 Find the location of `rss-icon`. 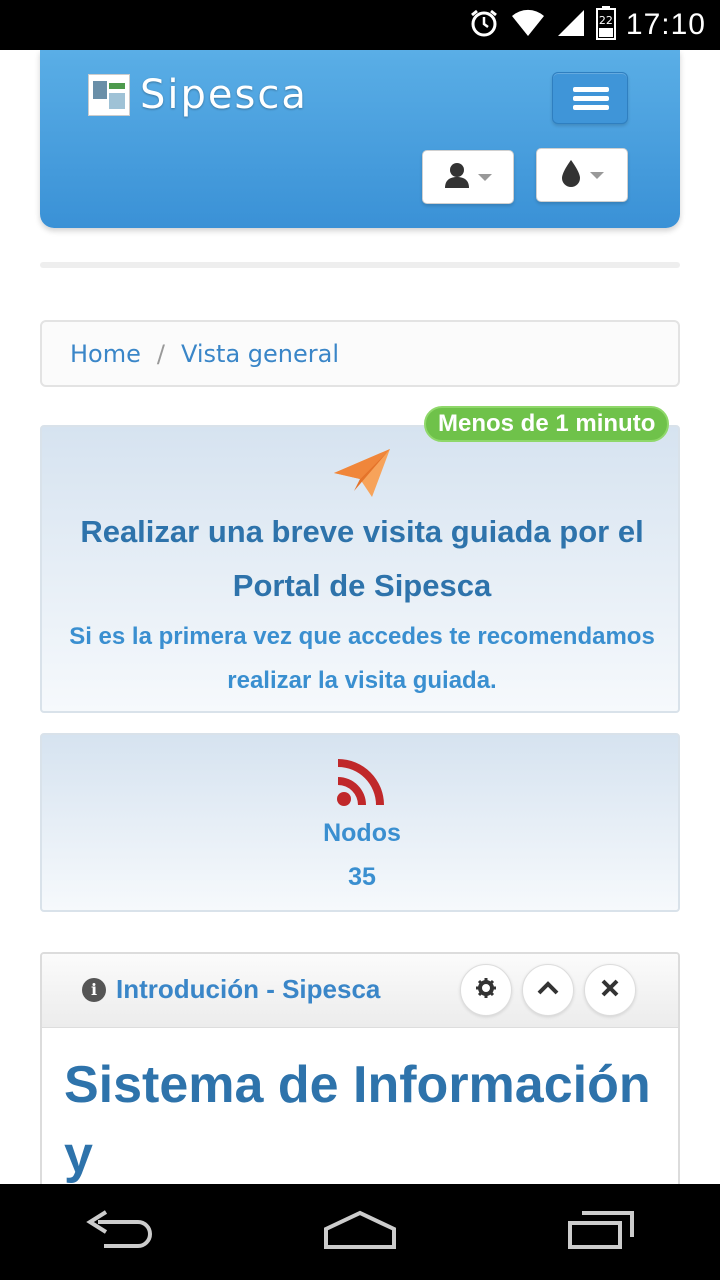

rss-icon is located at coordinates (361, 784).